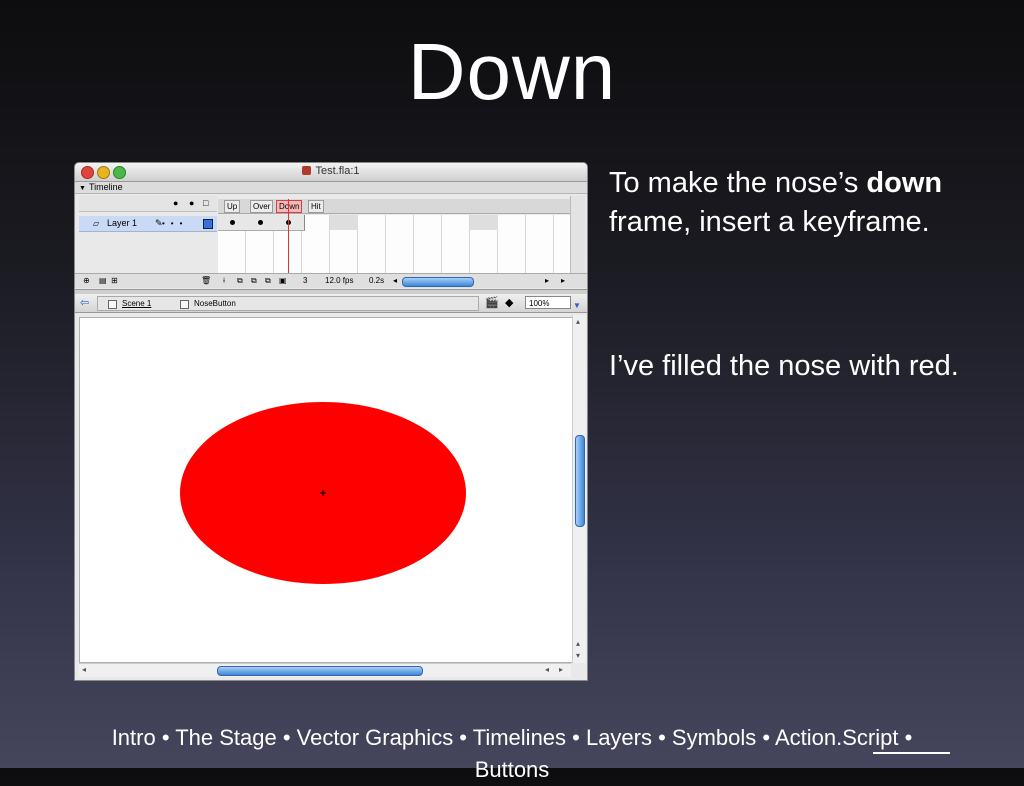 This screenshot has width=1024, height=786. I want to click on scene-icon, so click(112, 304).